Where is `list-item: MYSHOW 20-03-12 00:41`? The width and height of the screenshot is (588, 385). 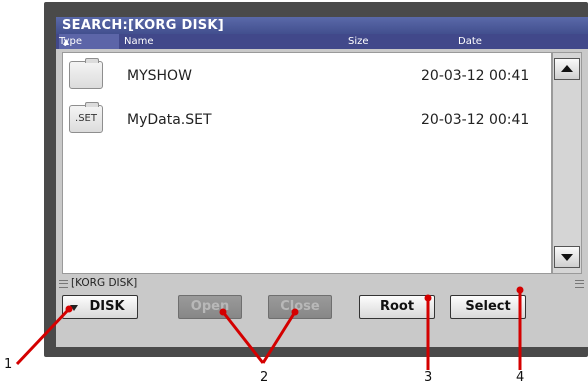 list-item: MYSHOW 20-03-12 00:41 is located at coordinates (308, 75).